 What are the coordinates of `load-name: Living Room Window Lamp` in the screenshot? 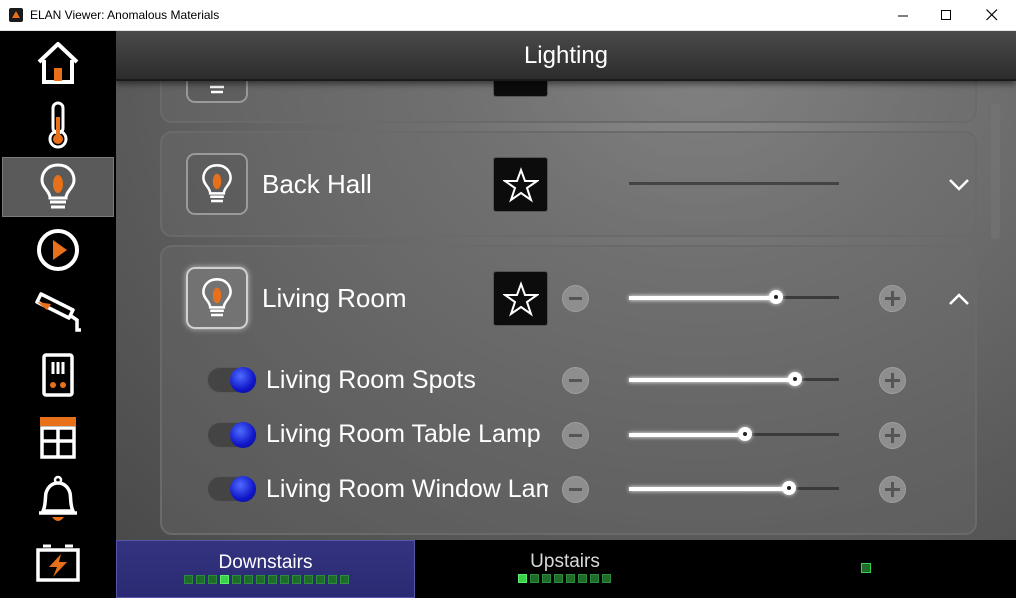 It's located at (407, 489).